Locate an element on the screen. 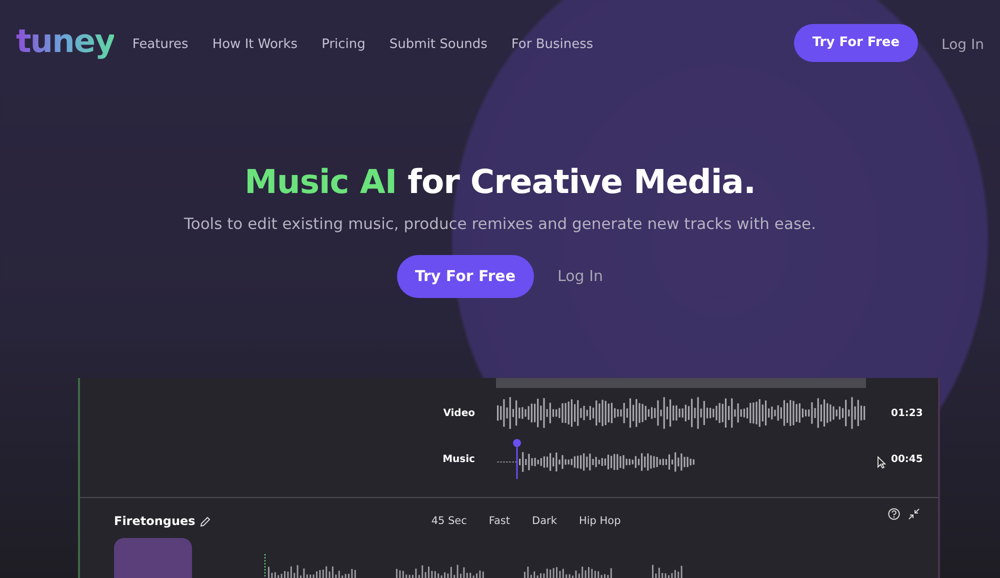 This screenshot has width=1000, height=578. song-tag: 45 Sec is located at coordinates (449, 521).